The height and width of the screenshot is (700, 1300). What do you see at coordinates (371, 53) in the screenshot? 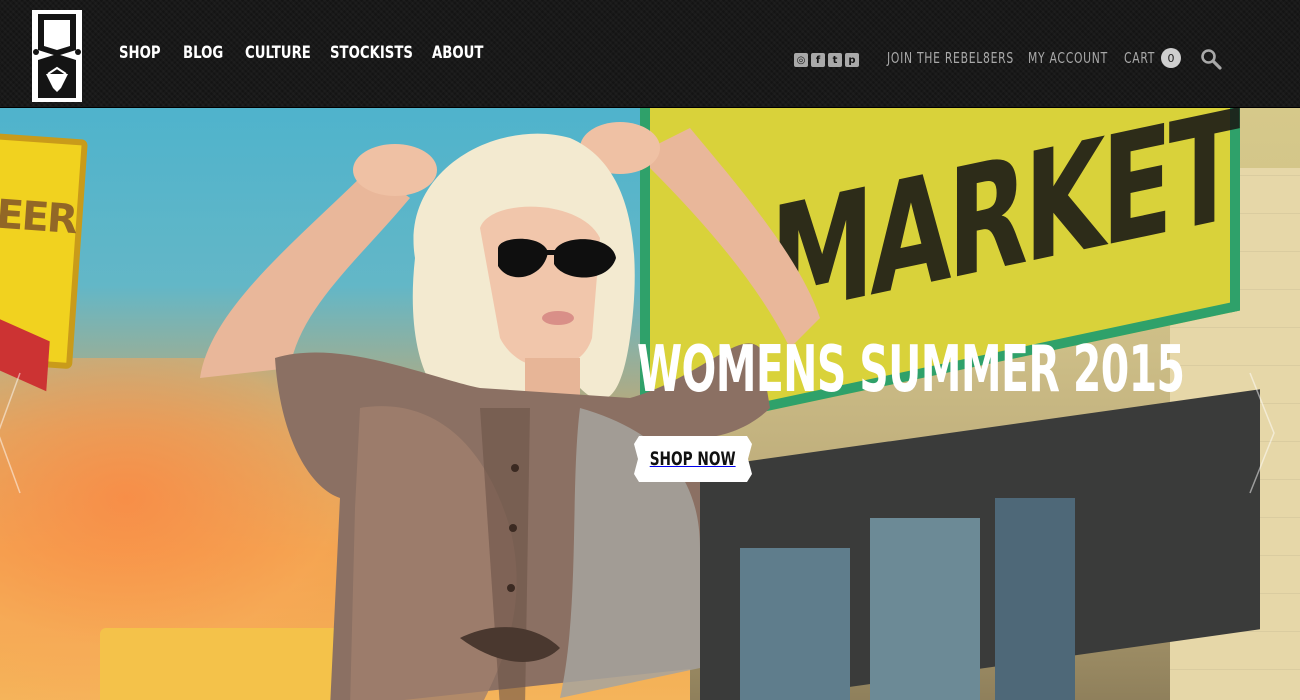
I see `nav-stockists: STOCKISTS` at bounding box center [371, 53].